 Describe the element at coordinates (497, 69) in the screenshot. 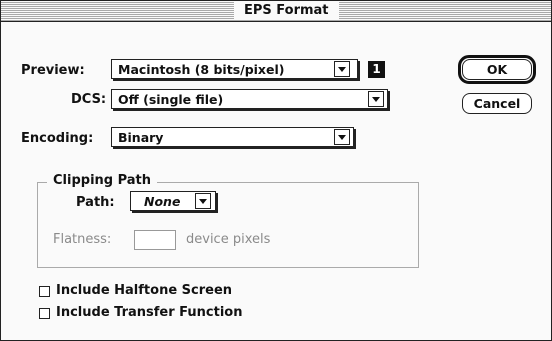

I see `ok-button: OK` at that location.